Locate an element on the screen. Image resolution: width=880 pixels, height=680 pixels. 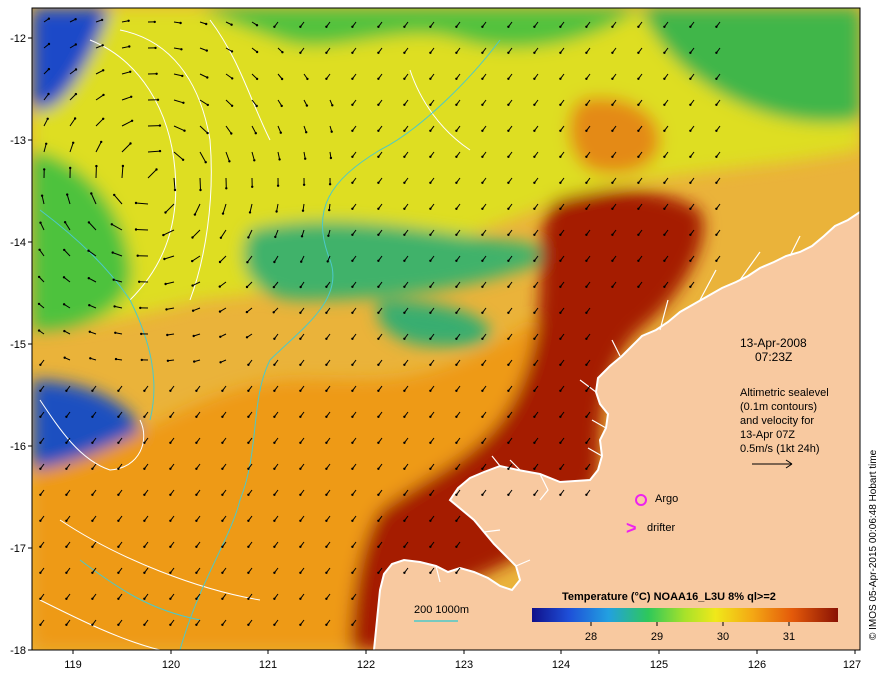
colorbar-tick-30: 30 is located at coordinates (723, 637).